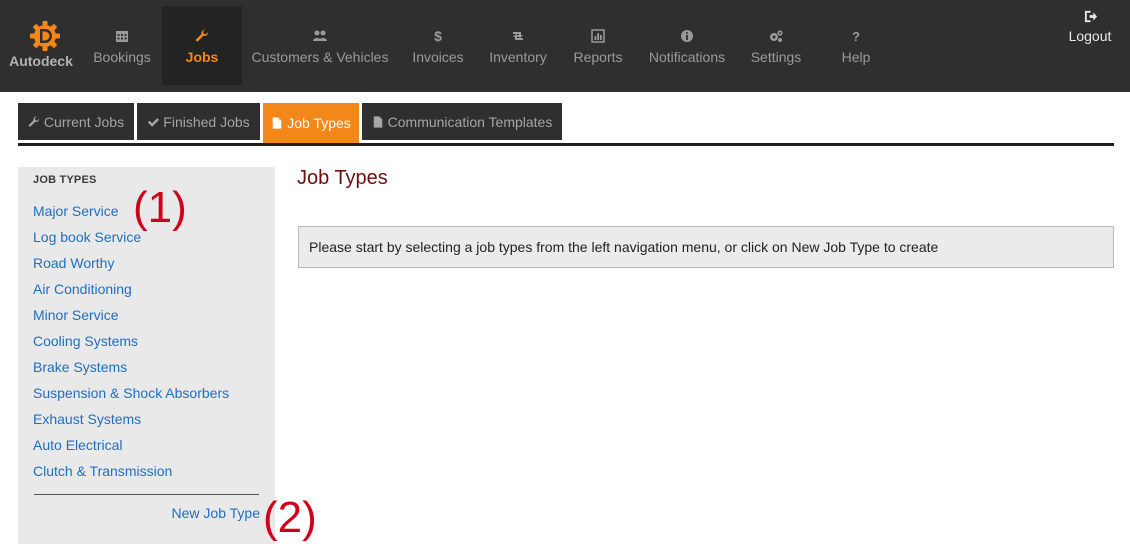 The width and height of the screenshot is (1130, 544). What do you see at coordinates (776, 45) in the screenshot?
I see `nav-item-settings: Settings` at bounding box center [776, 45].